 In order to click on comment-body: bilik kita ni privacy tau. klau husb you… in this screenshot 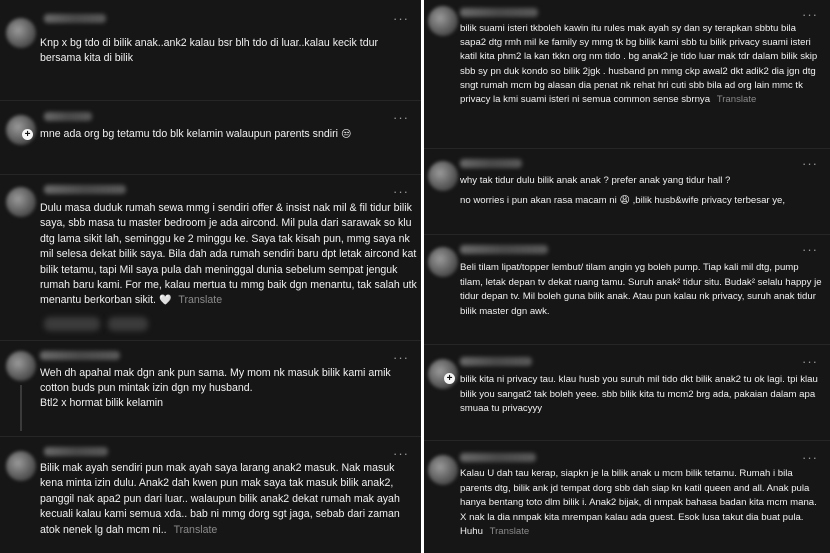, I will do `click(639, 394)`.